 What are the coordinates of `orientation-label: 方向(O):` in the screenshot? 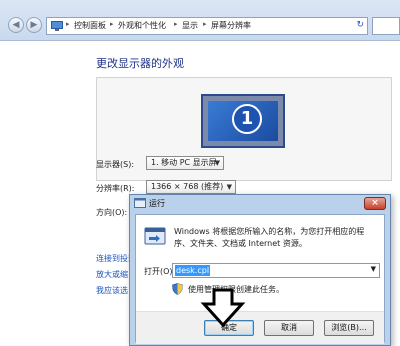 It's located at (112, 212).